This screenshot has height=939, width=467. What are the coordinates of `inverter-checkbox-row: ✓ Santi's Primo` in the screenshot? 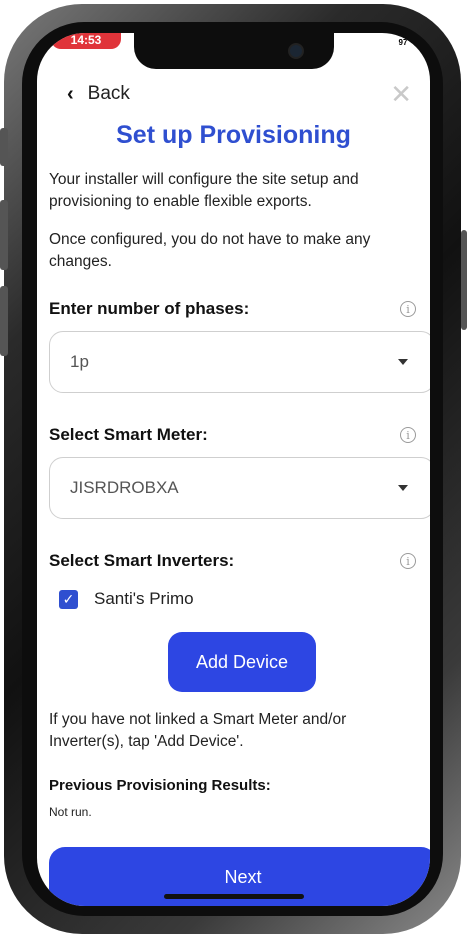 It's located at (126, 599).